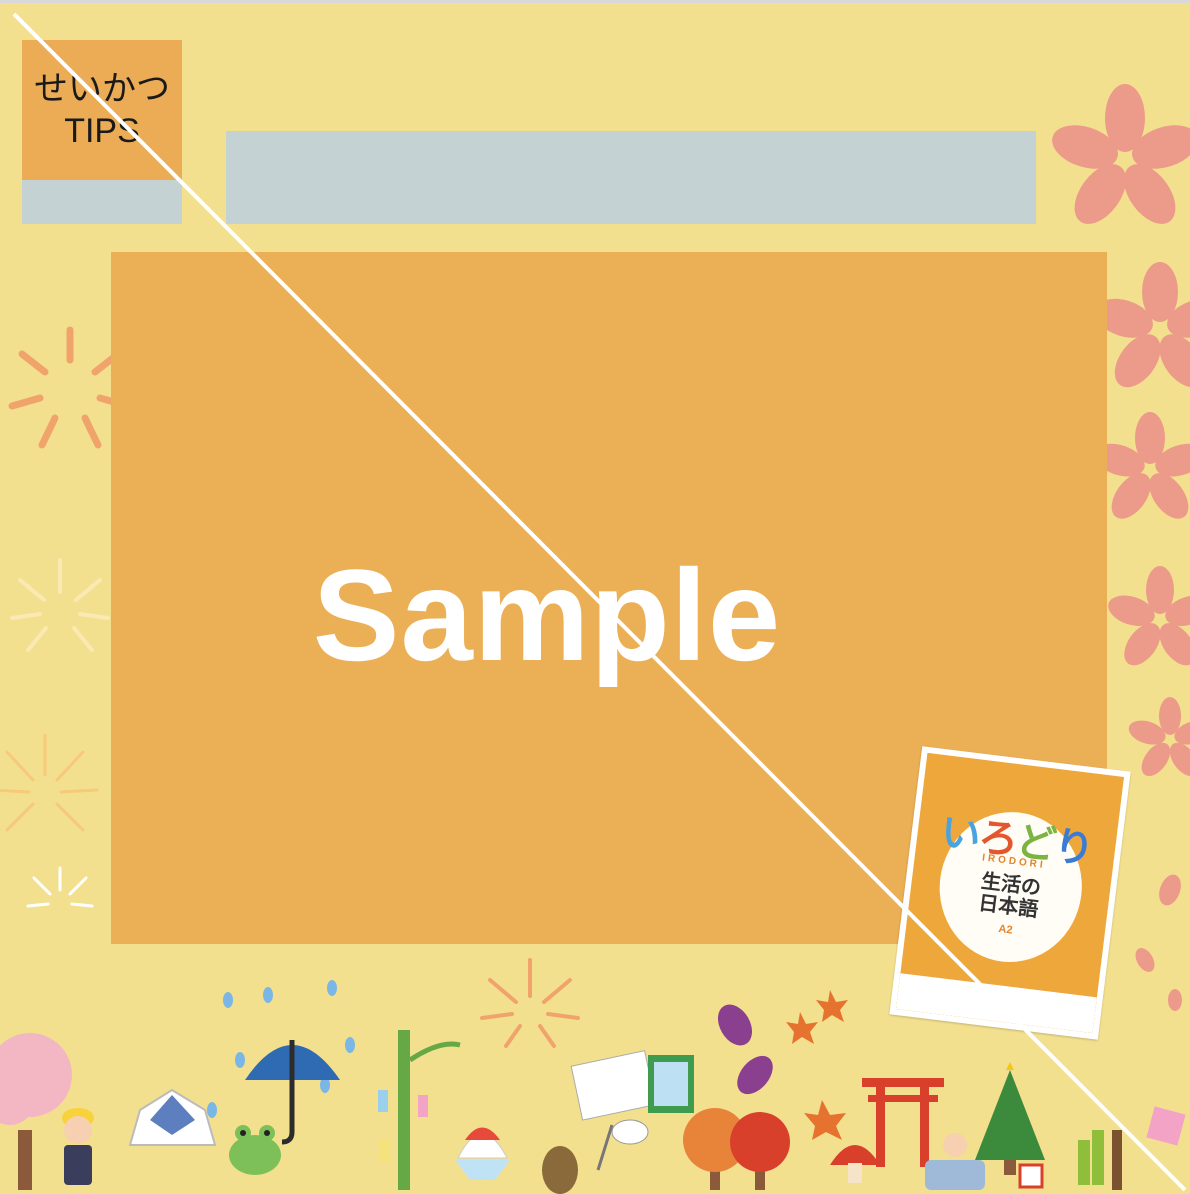  I want to click on textbook-cover: いろどり IRODORI 生活の 日本語 A2, so click(1010, 893).